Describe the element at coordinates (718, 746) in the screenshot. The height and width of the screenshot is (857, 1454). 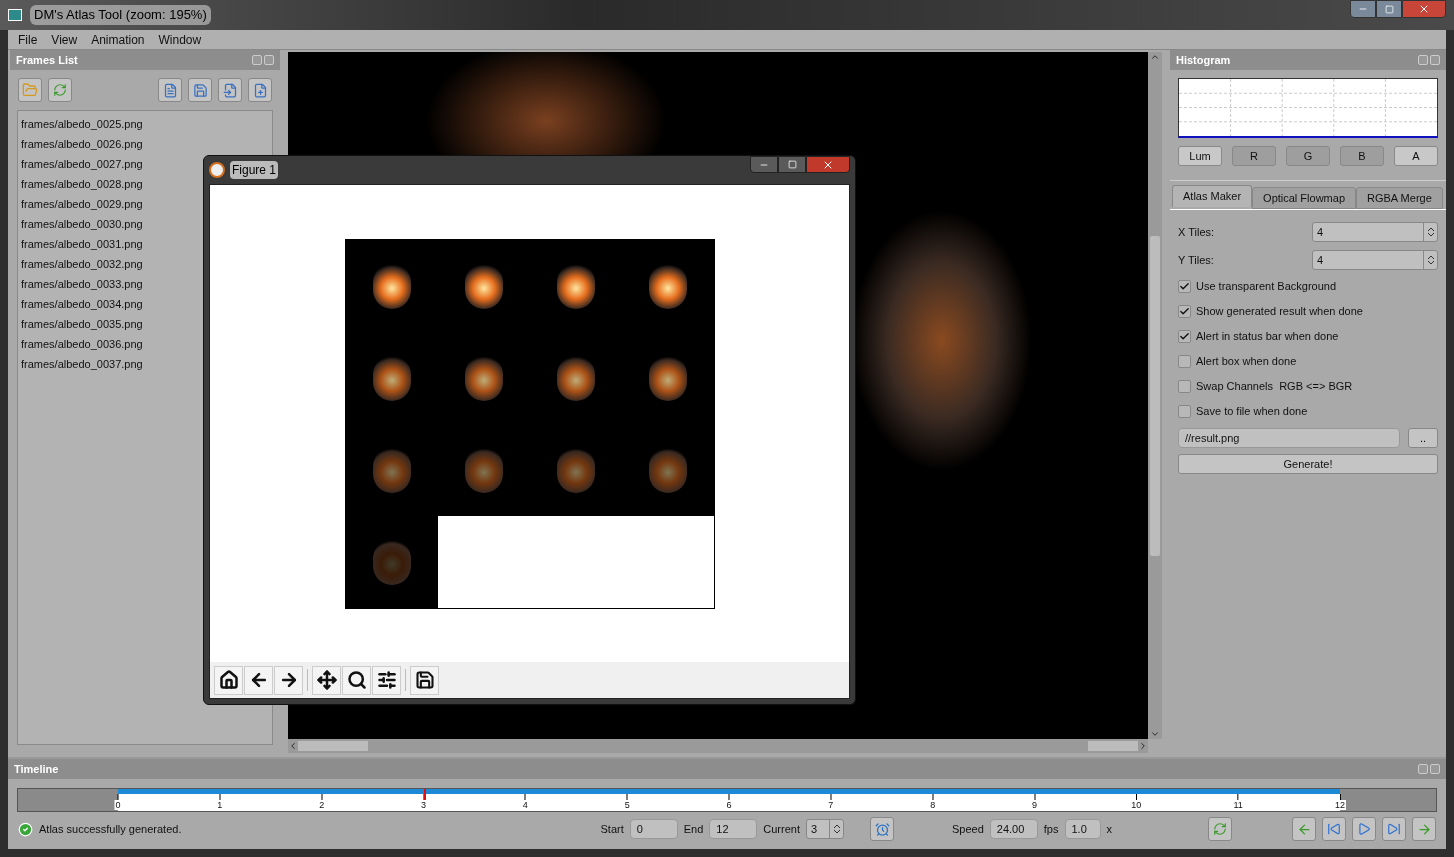
I see `horizontal-scrollbar` at that location.